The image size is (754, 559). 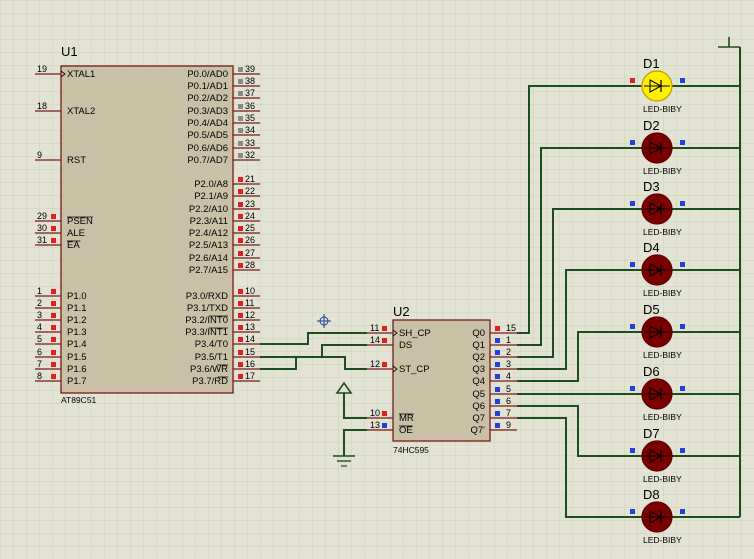 What do you see at coordinates (211, 344) in the screenshot?
I see `pin-label: P3.4/T0` at bounding box center [211, 344].